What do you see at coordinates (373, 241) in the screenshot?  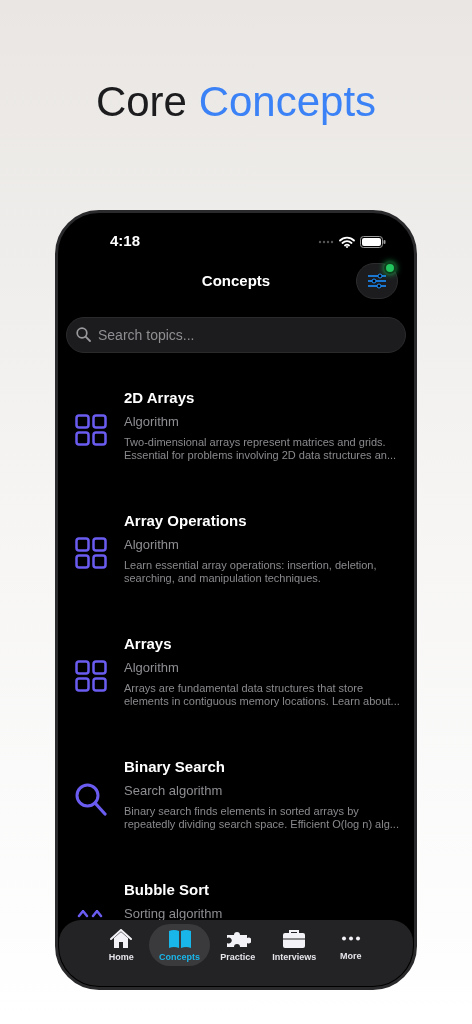 I see `battery-icon` at bounding box center [373, 241].